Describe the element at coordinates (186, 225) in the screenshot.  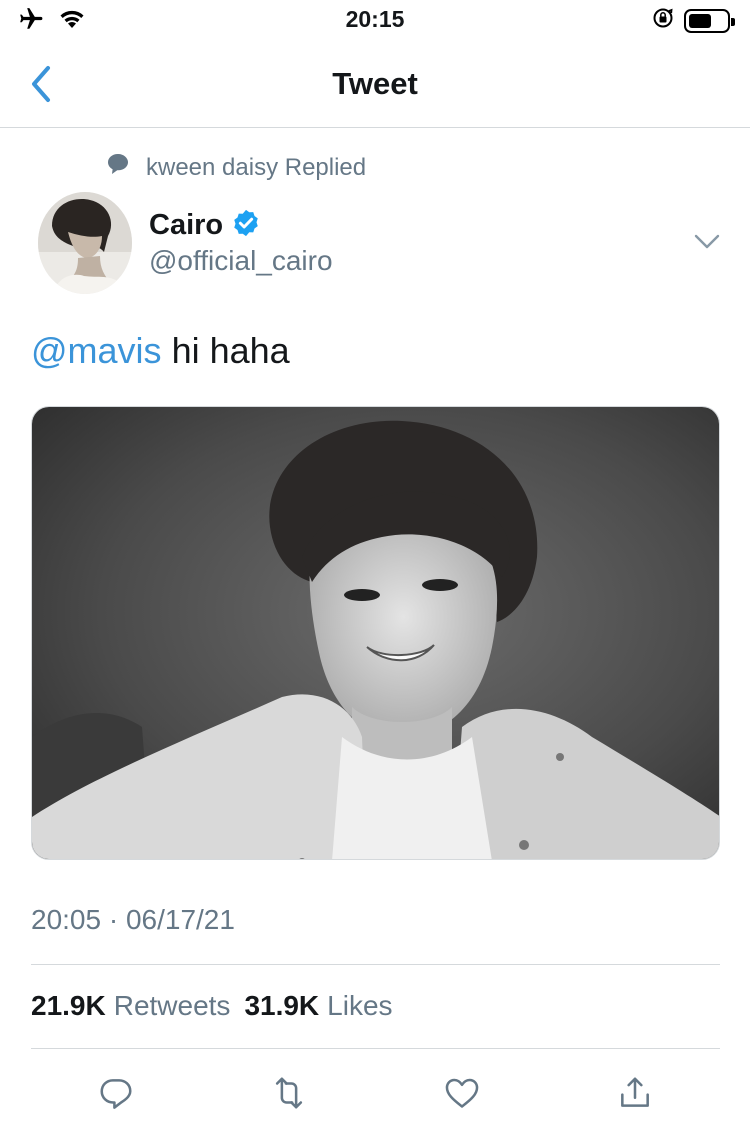
I see `author-name-text: Cairo` at that location.